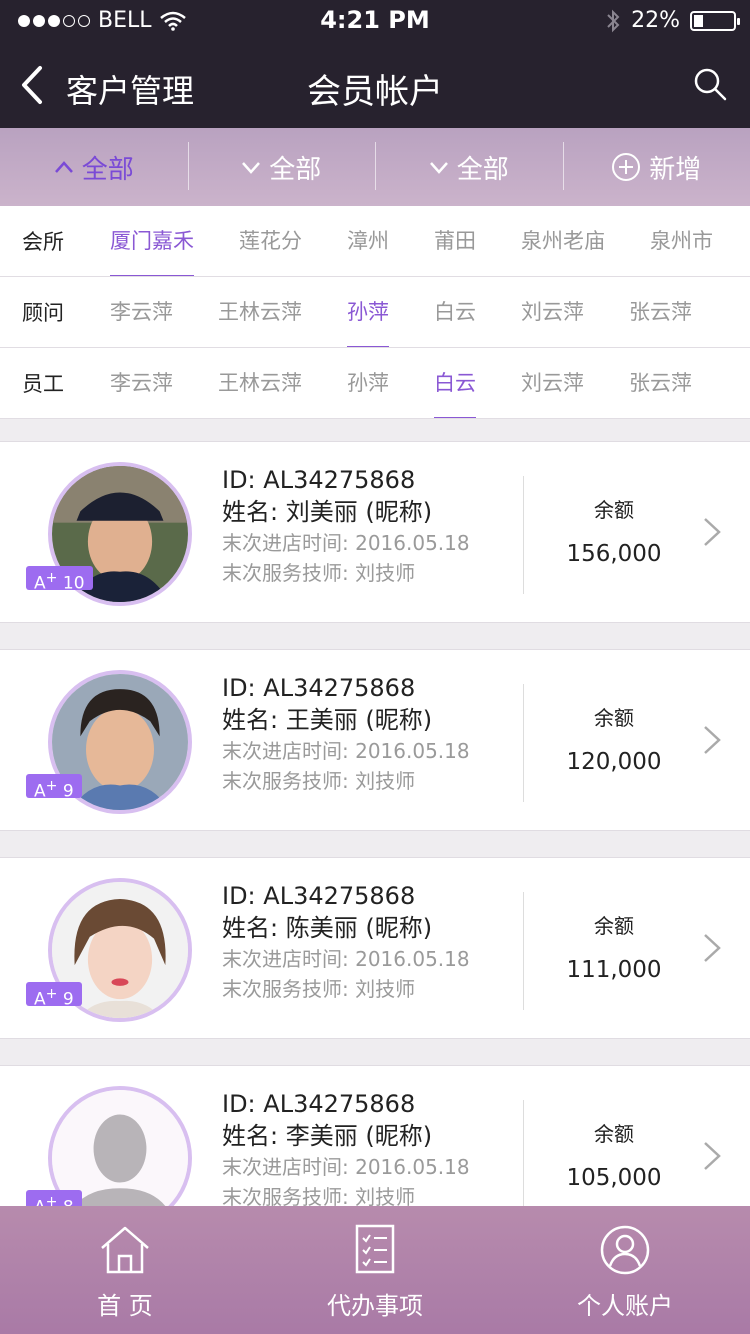  Describe the element at coordinates (54, 788) in the screenshot. I see `level-badge: A+ 9` at that location.